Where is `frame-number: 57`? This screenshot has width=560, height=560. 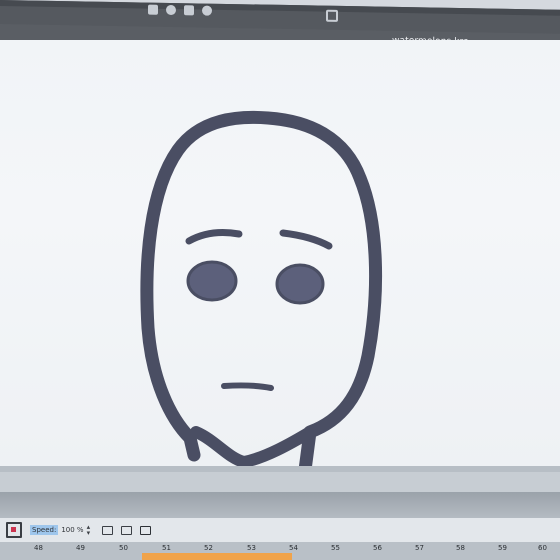 frame-number: 57 is located at coordinates (419, 548).